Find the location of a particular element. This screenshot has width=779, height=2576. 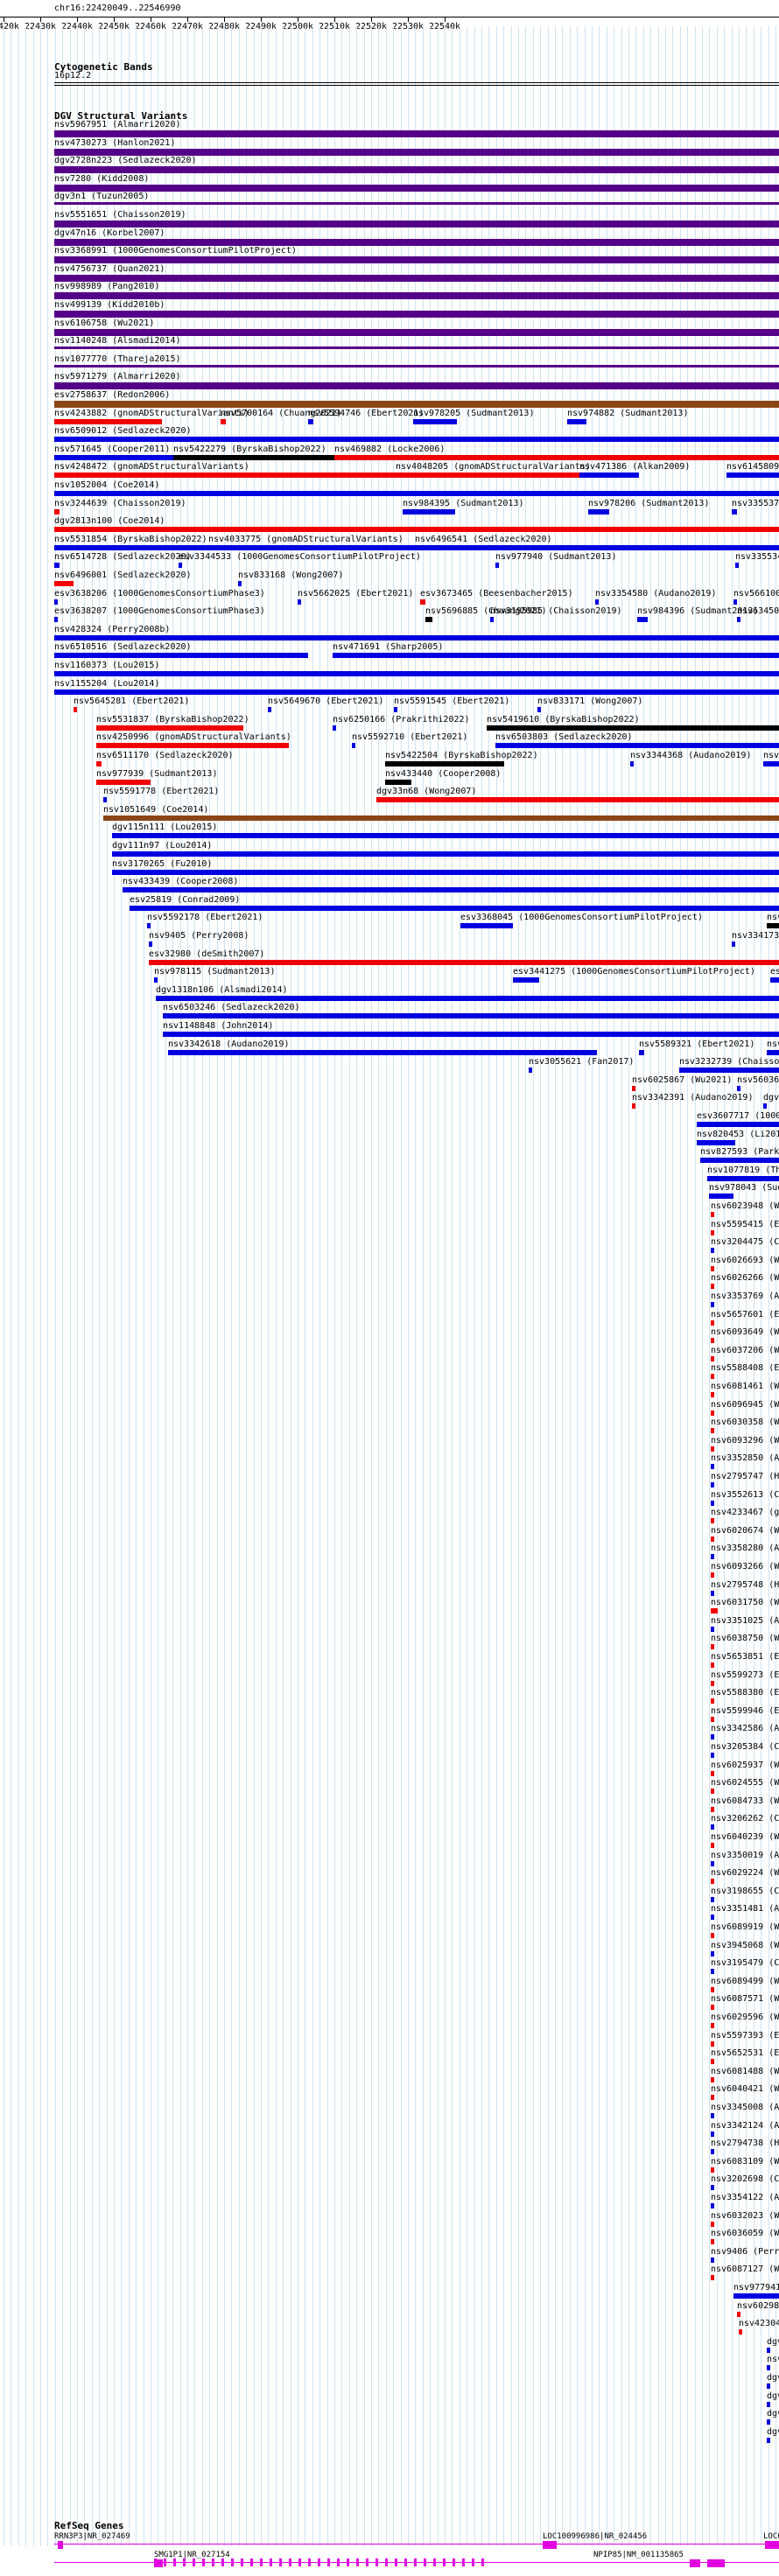

sv-feature-label: nsv3354580 (Audano2019) is located at coordinates (655, 594).